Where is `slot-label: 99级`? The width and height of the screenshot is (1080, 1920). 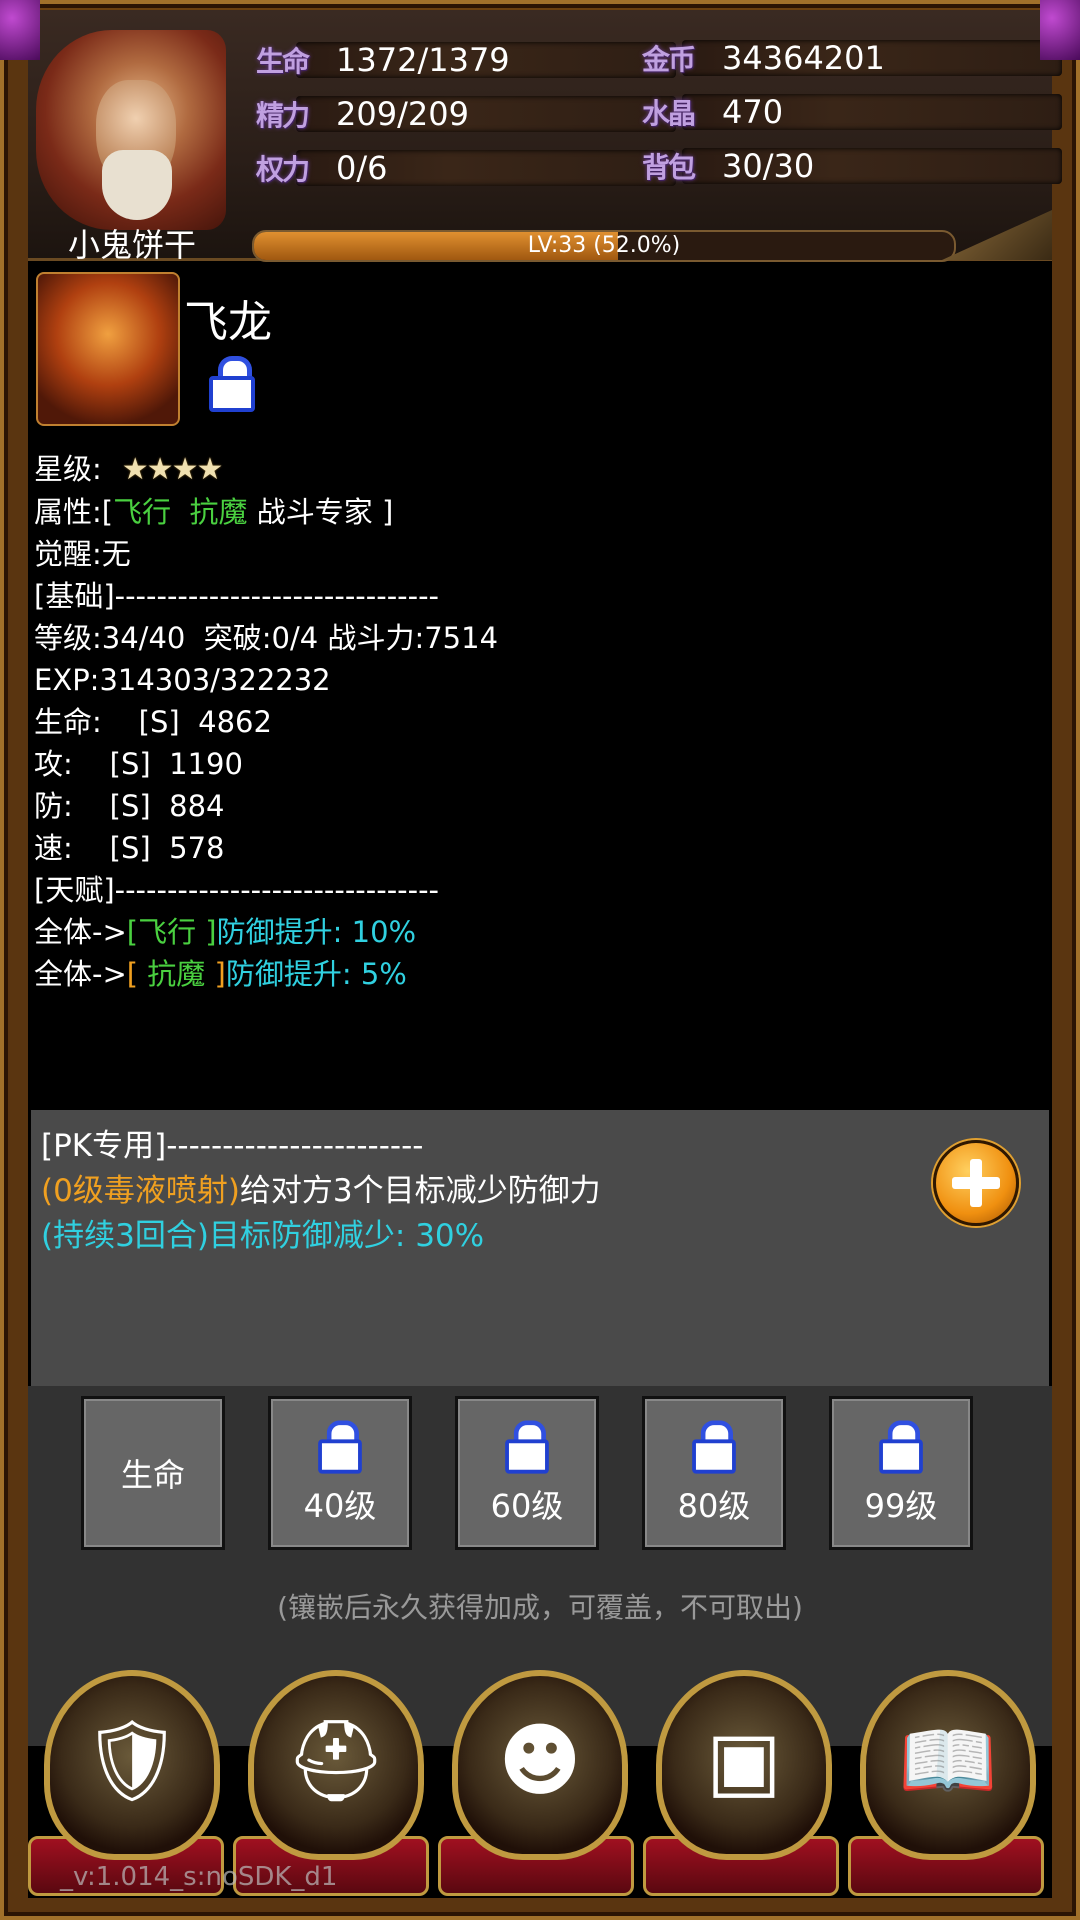 slot-label: 99级 is located at coordinates (901, 1506).